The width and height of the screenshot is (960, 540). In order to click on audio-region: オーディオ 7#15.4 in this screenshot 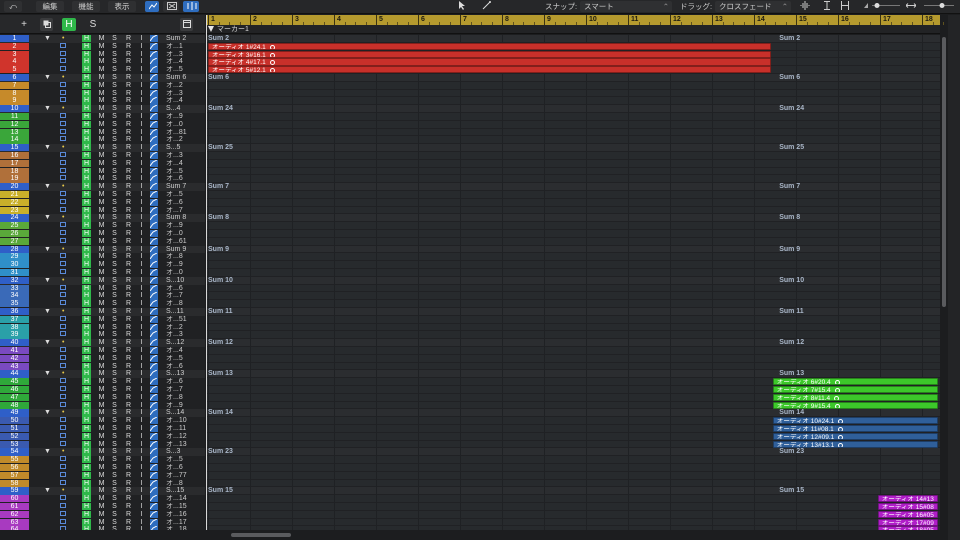, I will do `click(855, 390)`.